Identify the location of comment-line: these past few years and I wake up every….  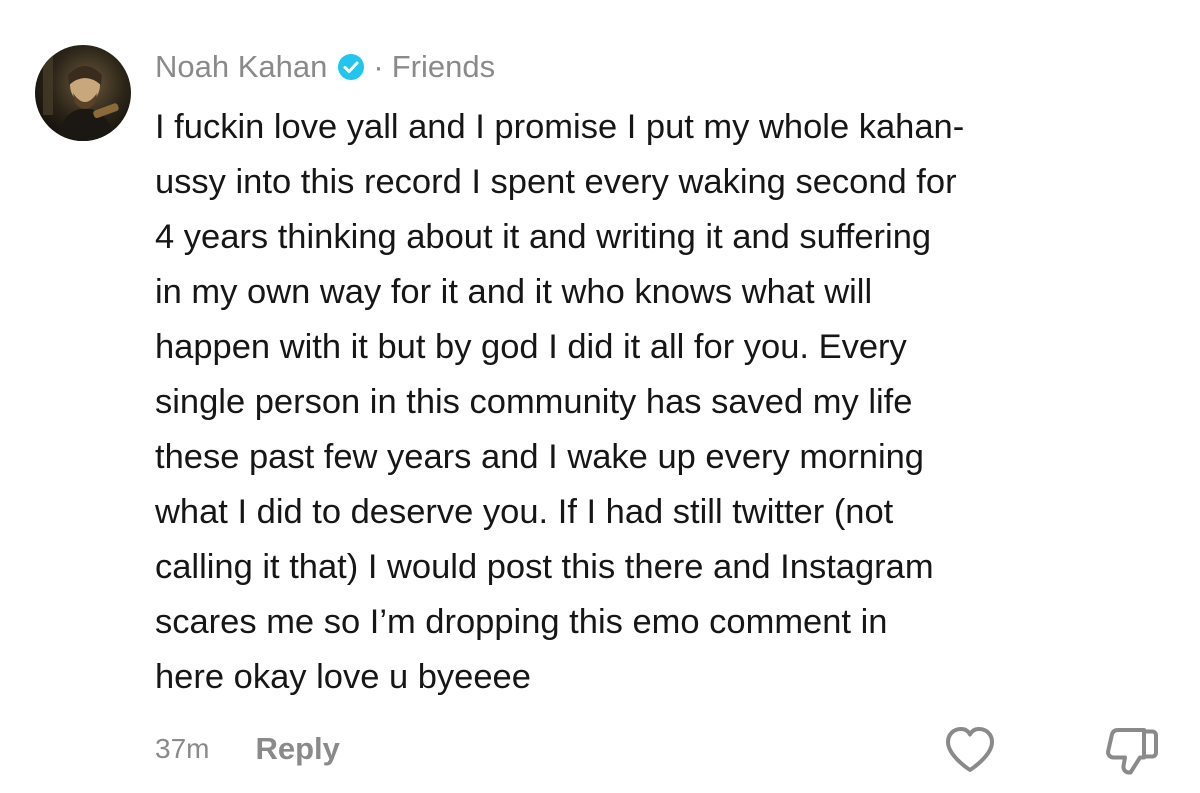
(539, 457).